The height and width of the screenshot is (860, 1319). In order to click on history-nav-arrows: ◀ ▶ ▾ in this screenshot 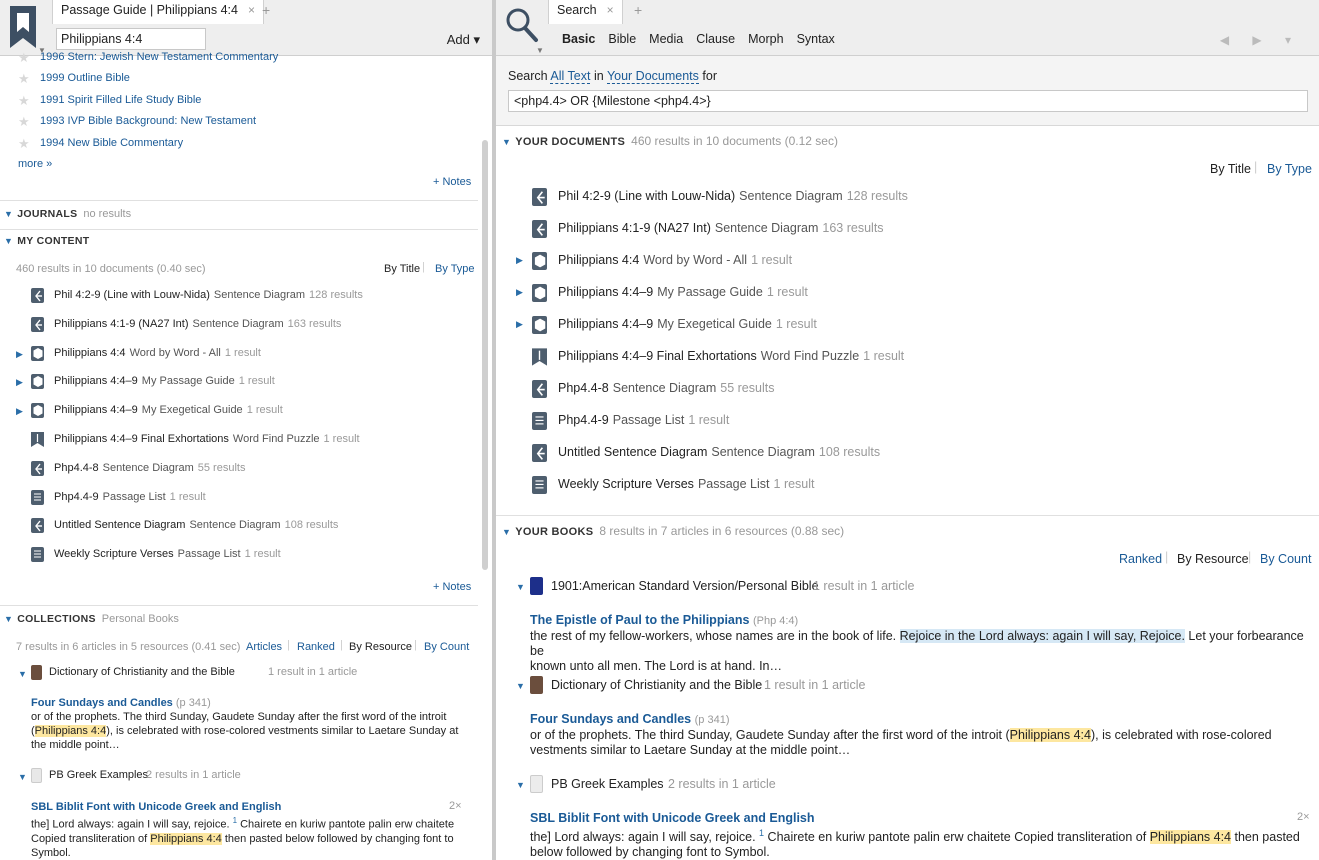, I will do `click(1260, 40)`.